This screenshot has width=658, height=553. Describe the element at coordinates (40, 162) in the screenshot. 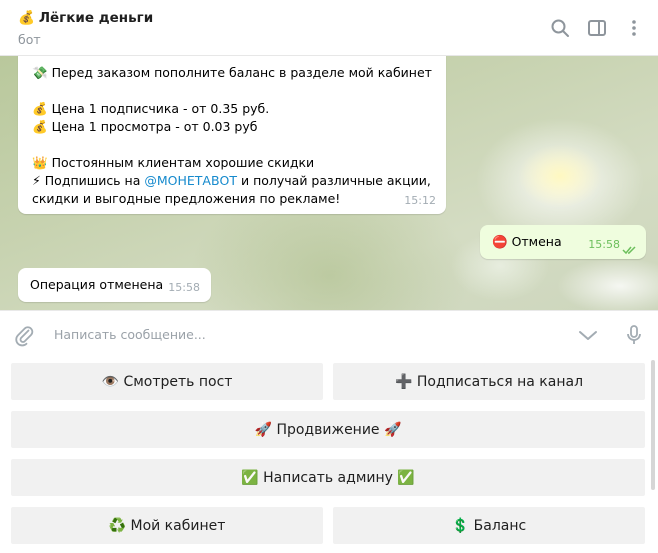

I see `crown-emoji: 👑` at that location.